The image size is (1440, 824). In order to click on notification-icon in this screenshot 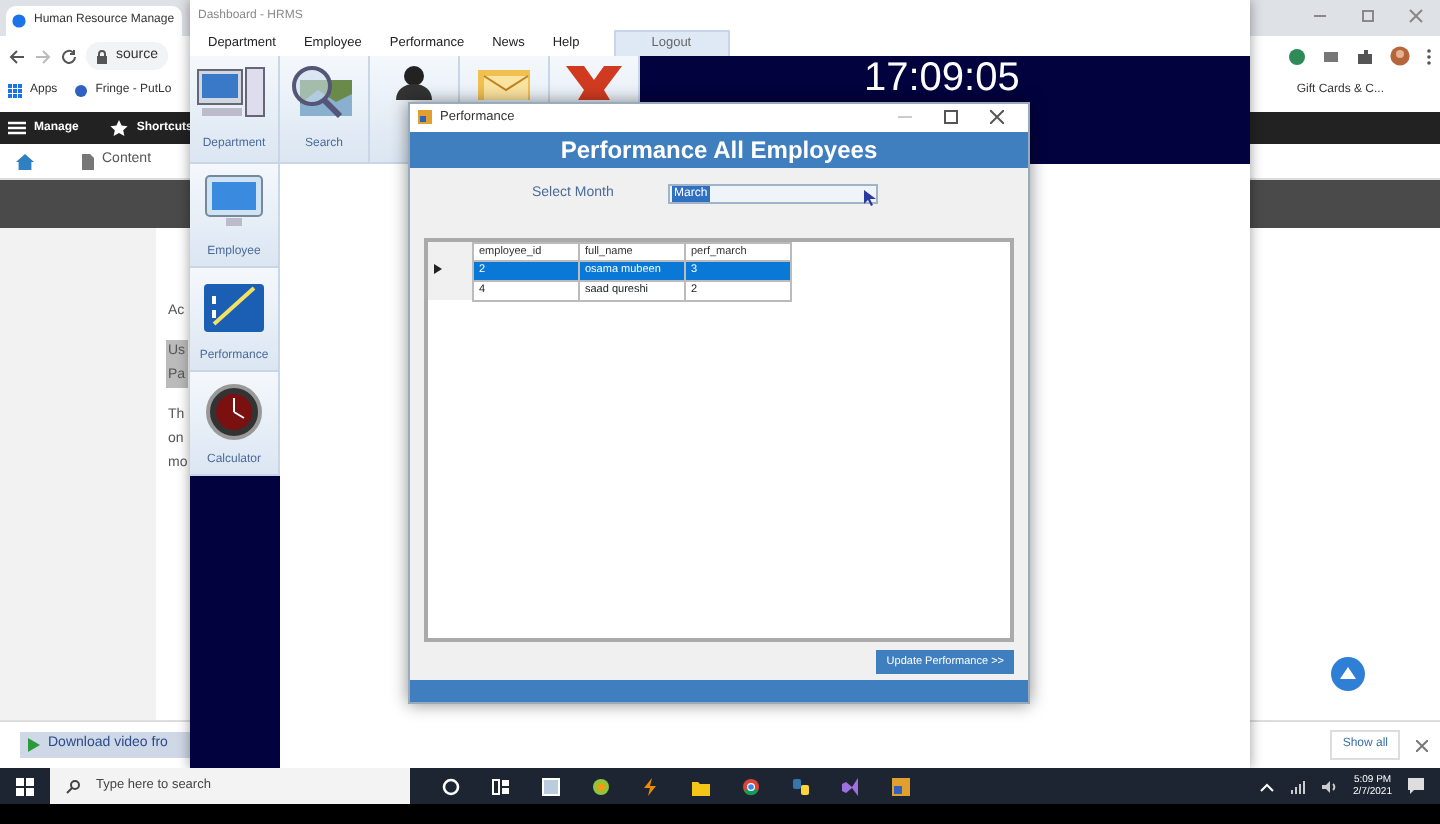, I will do `click(1416, 786)`.